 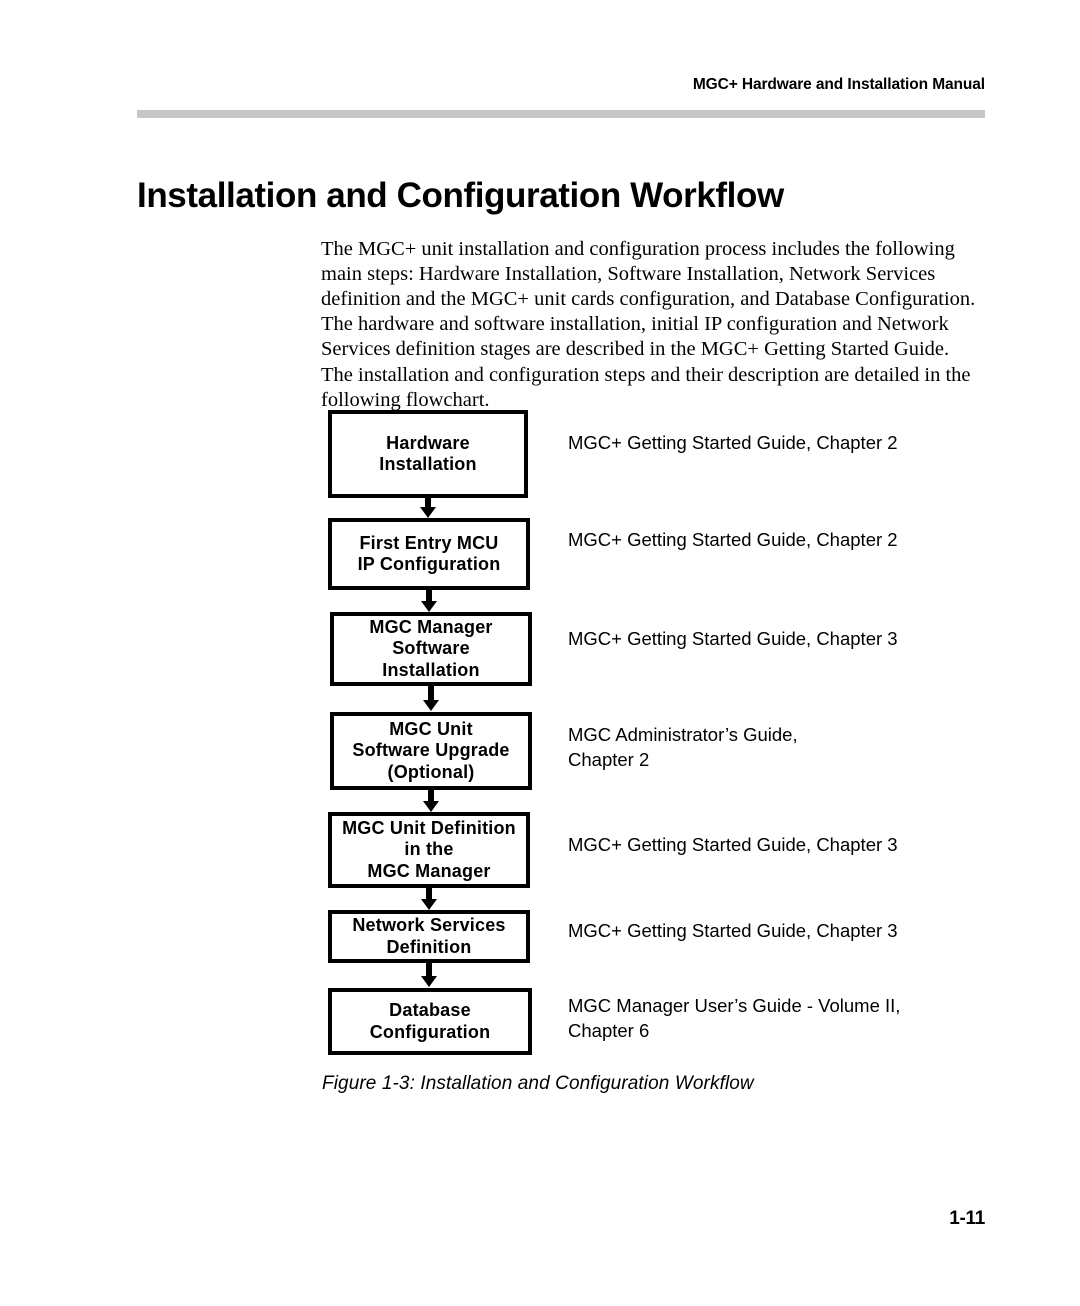 What do you see at coordinates (683, 747) in the screenshot?
I see `annotation-mgc-unit-software-upgrade: MGC Administrator’s Guide, Chapter 2` at bounding box center [683, 747].